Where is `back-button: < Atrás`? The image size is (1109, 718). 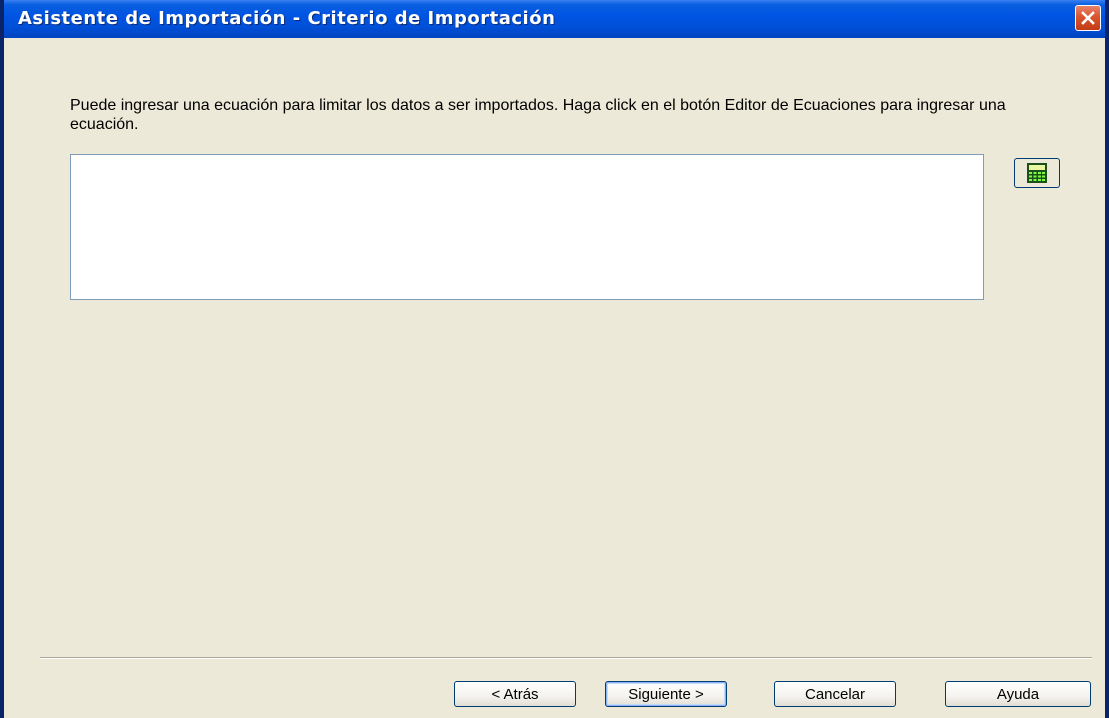
back-button: < Atrás is located at coordinates (515, 694).